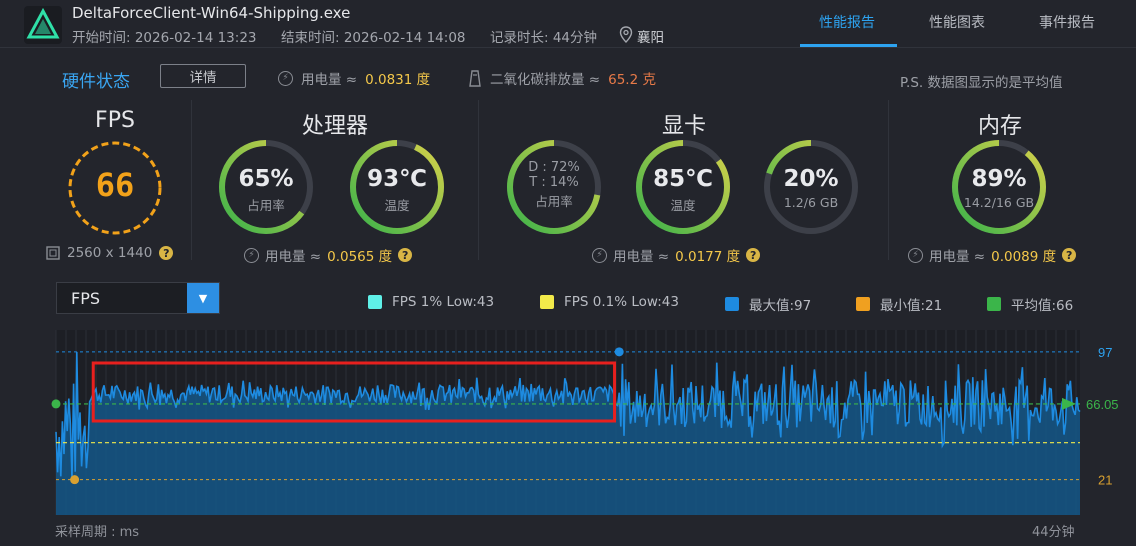 The height and width of the screenshot is (546, 1136). What do you see at coordinates (899, 304) in the screenshot?
I see `legend-item-min: 最小值:21` at bounding box center [899, 304].